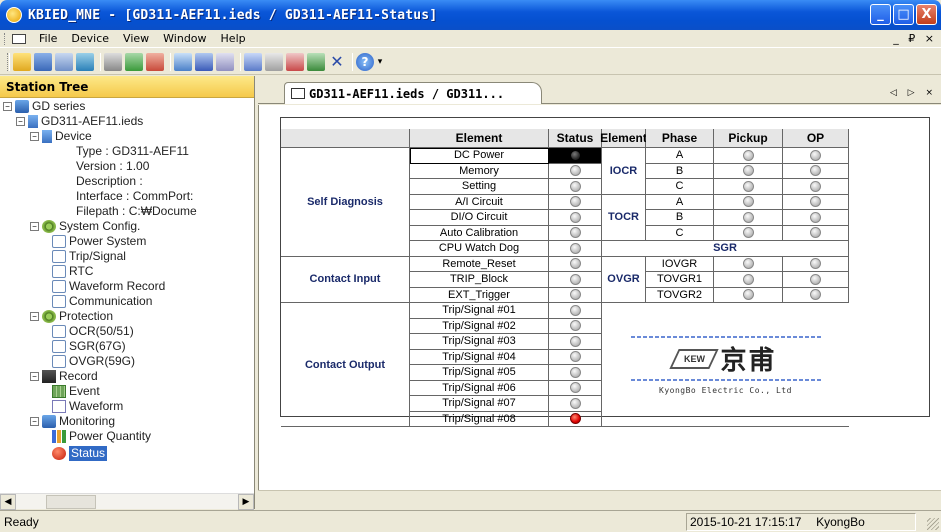 Image resolution: width=941 pixels, height=532 pixels. Describe the element at coordinates (64, 61) in the screenshot. I see `print-setup-icon` at that location.